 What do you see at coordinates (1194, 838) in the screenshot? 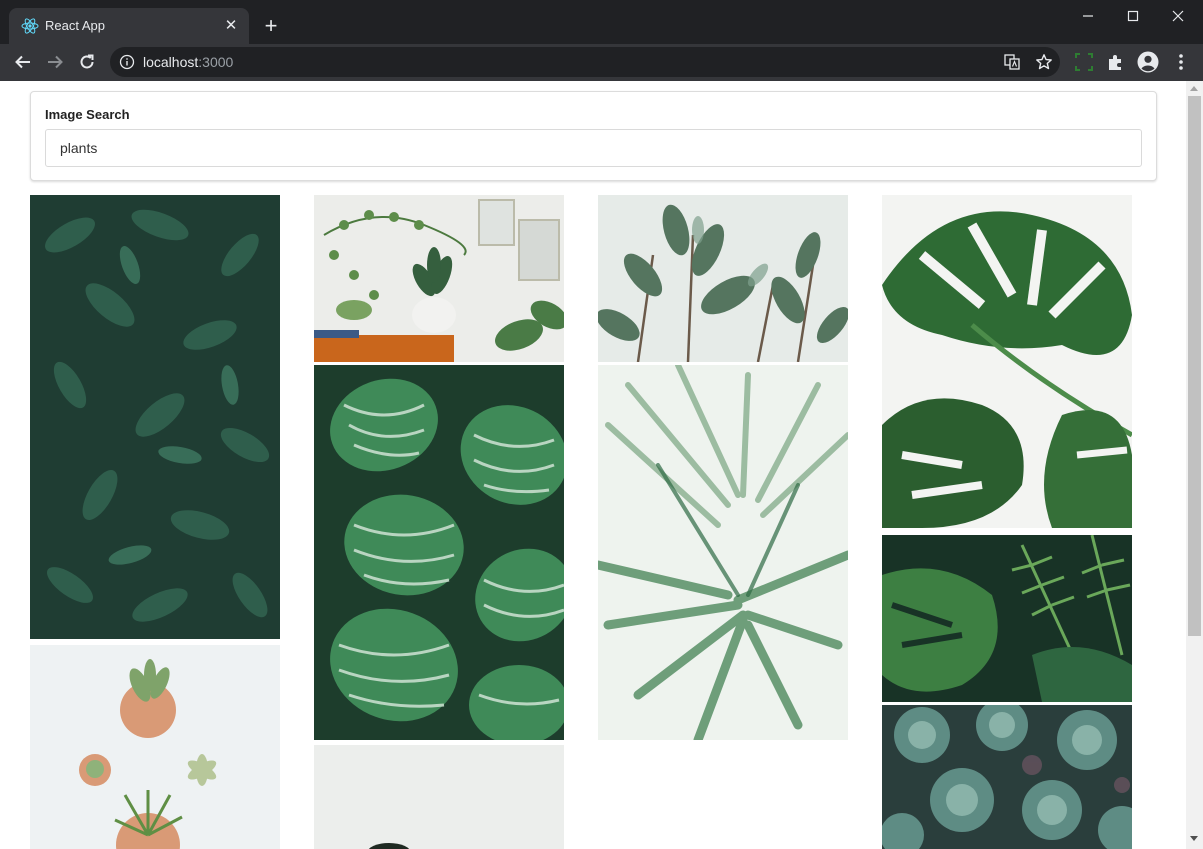
I see `scroll-down-icon` at bounding box center [1194, 838].